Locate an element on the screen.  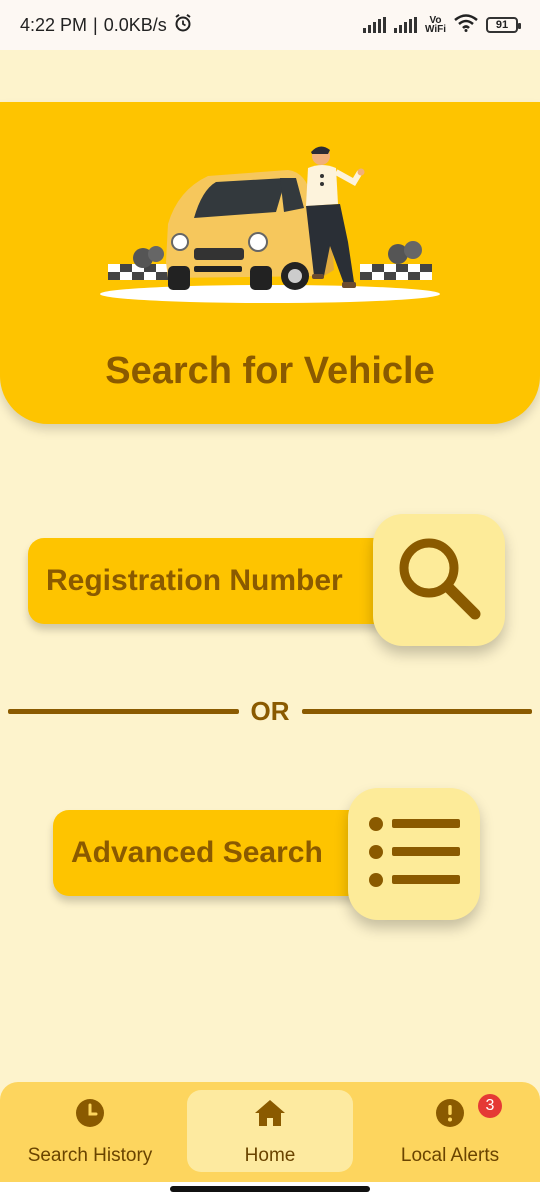
nav-home-label: Home is located at coordinates (270, 1155).